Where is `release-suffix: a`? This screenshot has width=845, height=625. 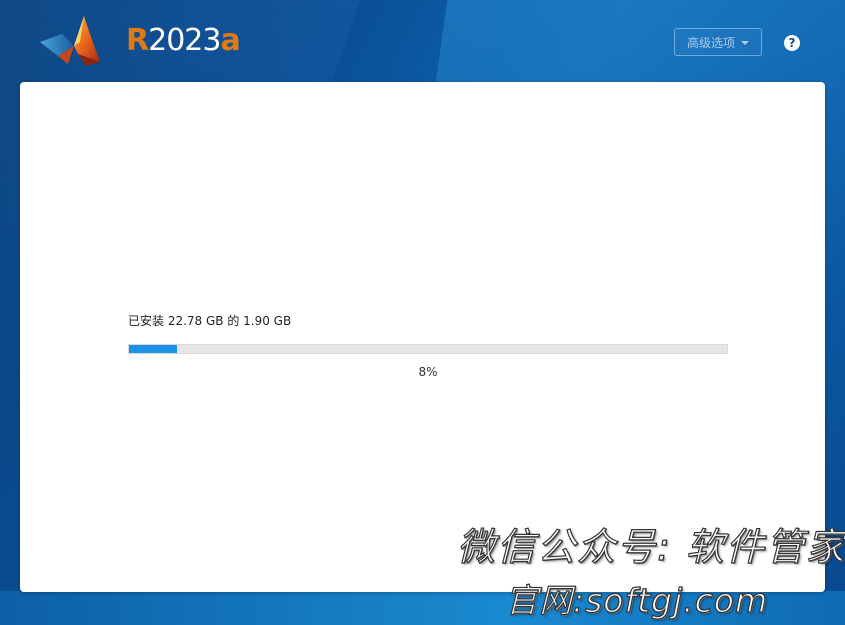 release-suffix: a is located at coordinates (230, 40).